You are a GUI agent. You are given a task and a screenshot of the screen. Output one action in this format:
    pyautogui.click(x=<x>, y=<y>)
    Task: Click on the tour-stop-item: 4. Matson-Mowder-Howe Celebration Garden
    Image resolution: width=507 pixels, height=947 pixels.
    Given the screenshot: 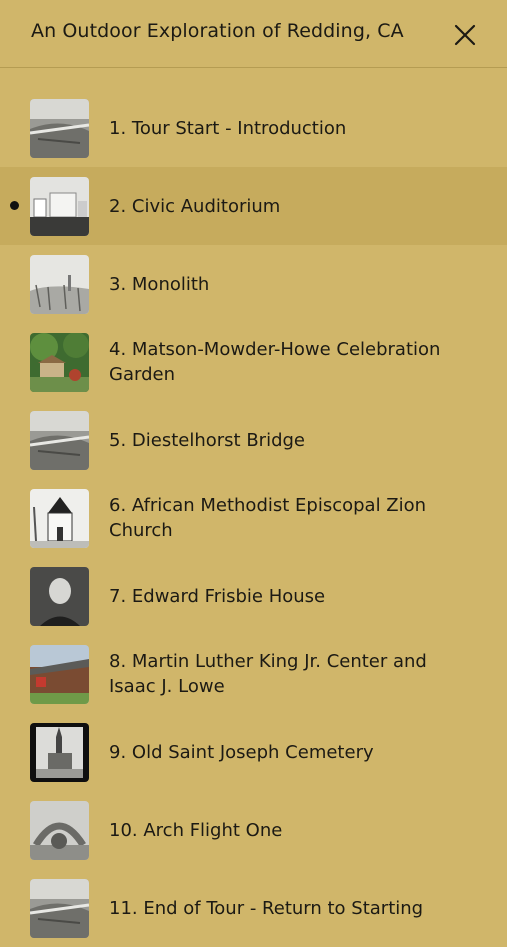 What is the action you would take?
    pyautogui.click(x=253, y=362)
    